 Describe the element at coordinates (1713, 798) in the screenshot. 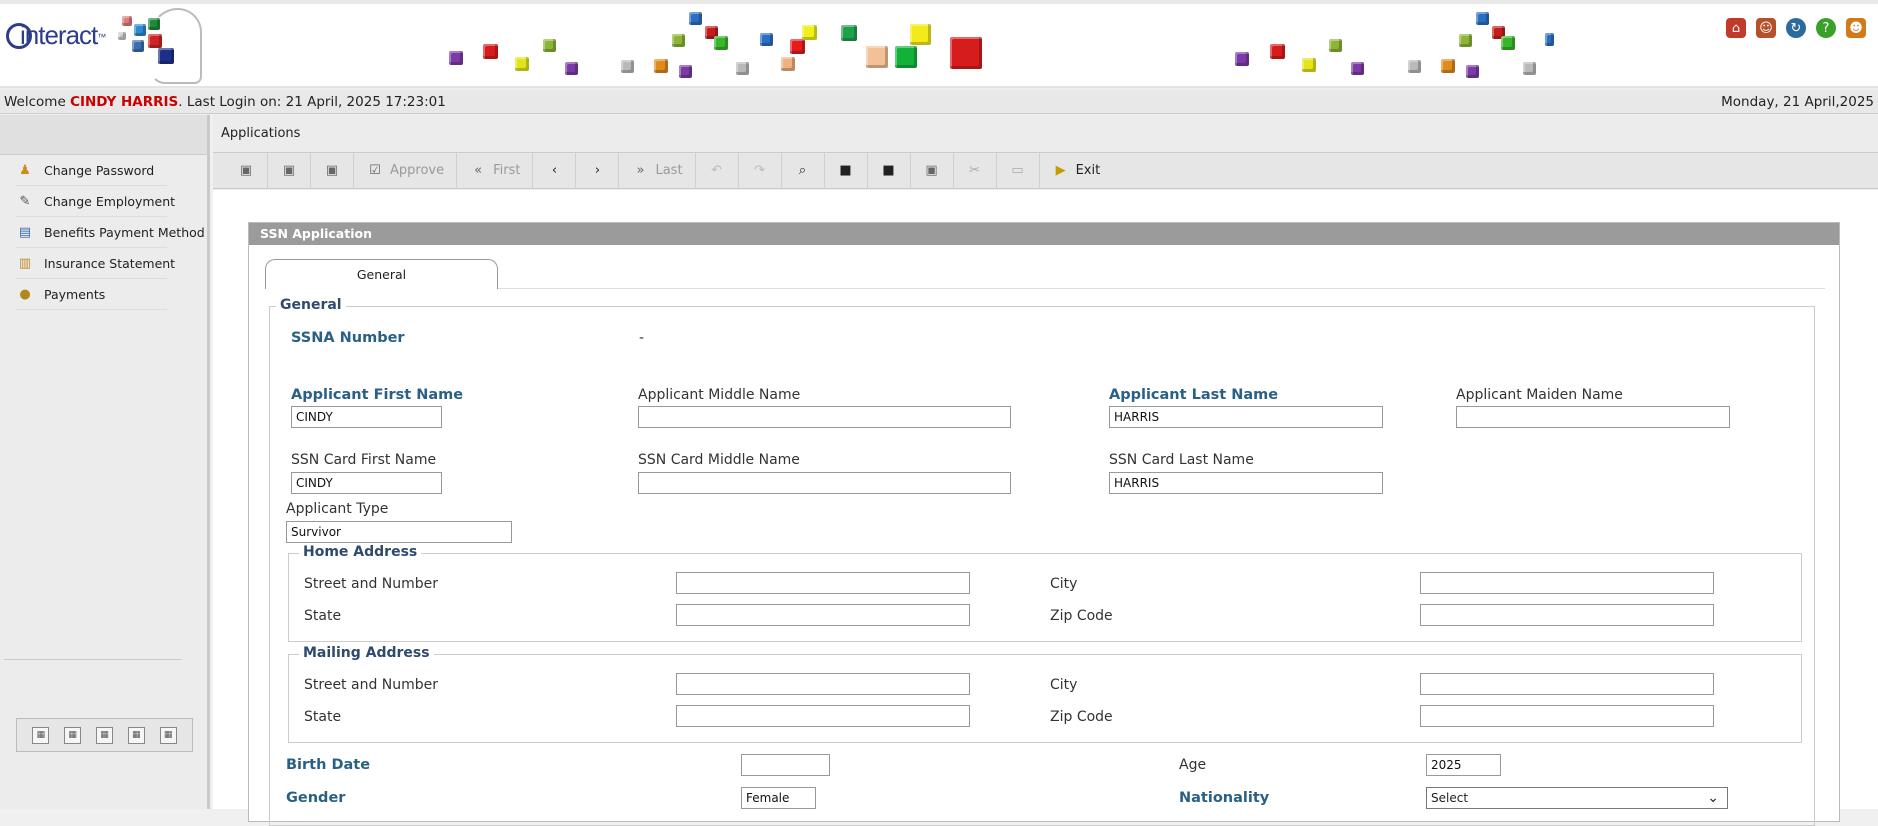

I see `chevron-down-icon: ⌄` at that location.